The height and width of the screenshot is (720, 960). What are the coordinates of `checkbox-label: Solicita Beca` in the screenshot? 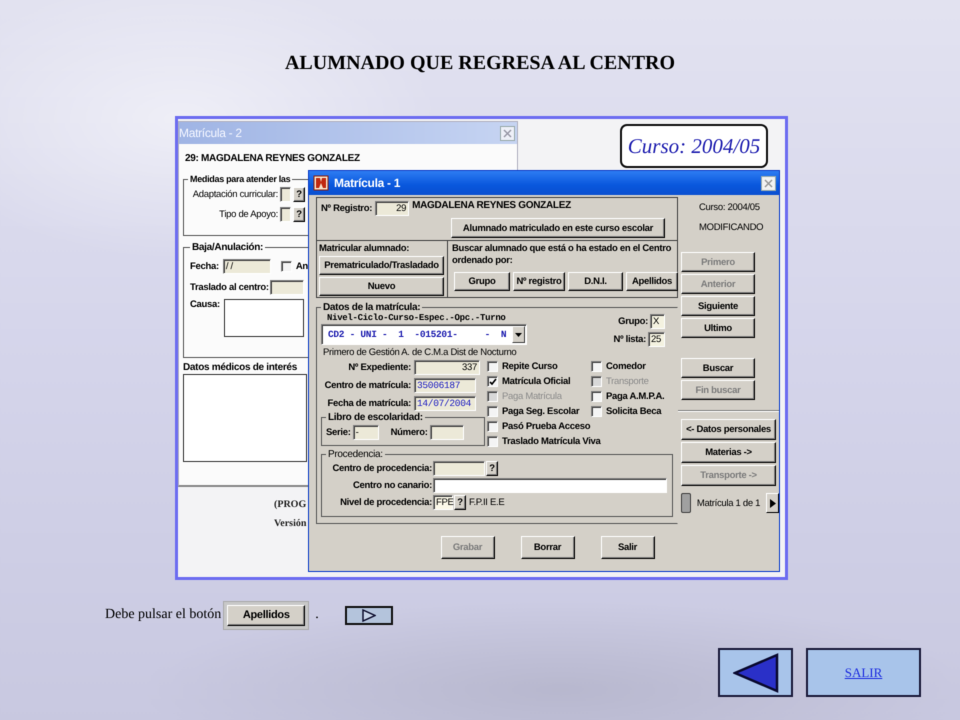 It's located at (634, 411).